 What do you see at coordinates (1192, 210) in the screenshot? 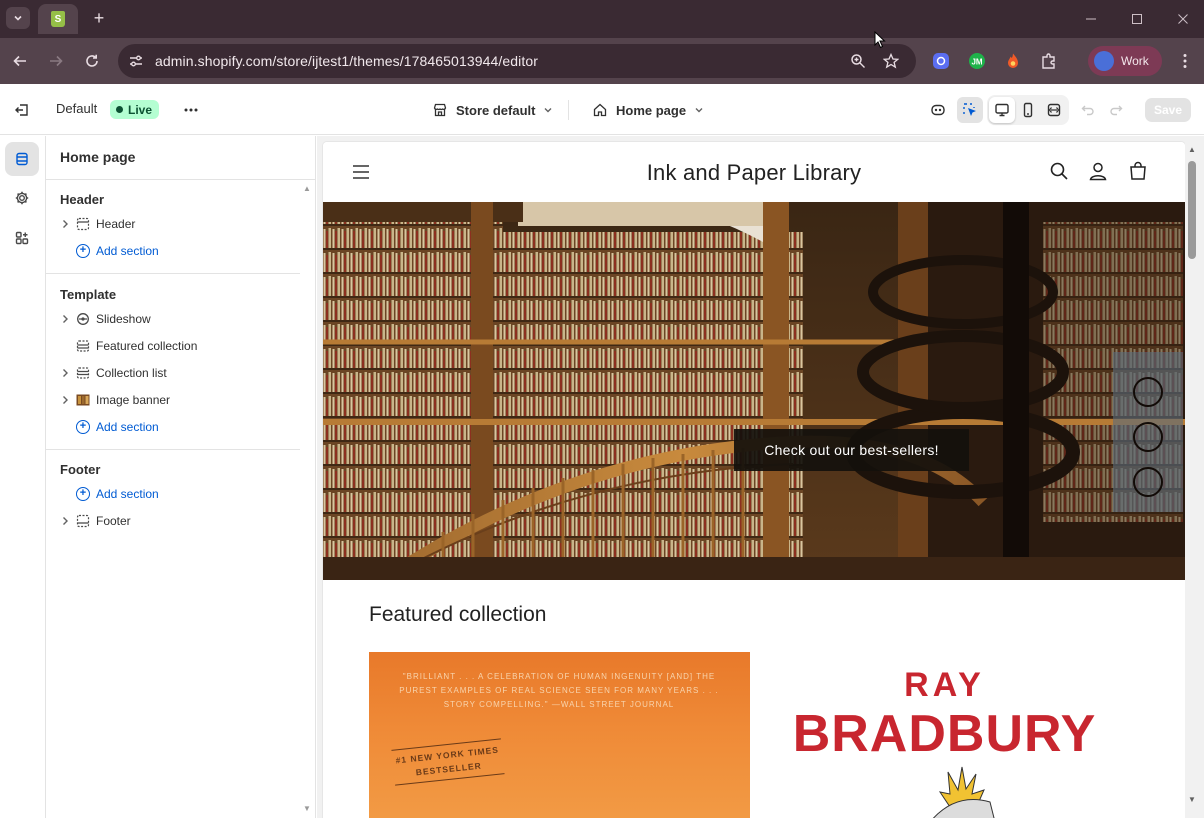
I see `scrollbar-thumb` at bounding box center [1192, 210].